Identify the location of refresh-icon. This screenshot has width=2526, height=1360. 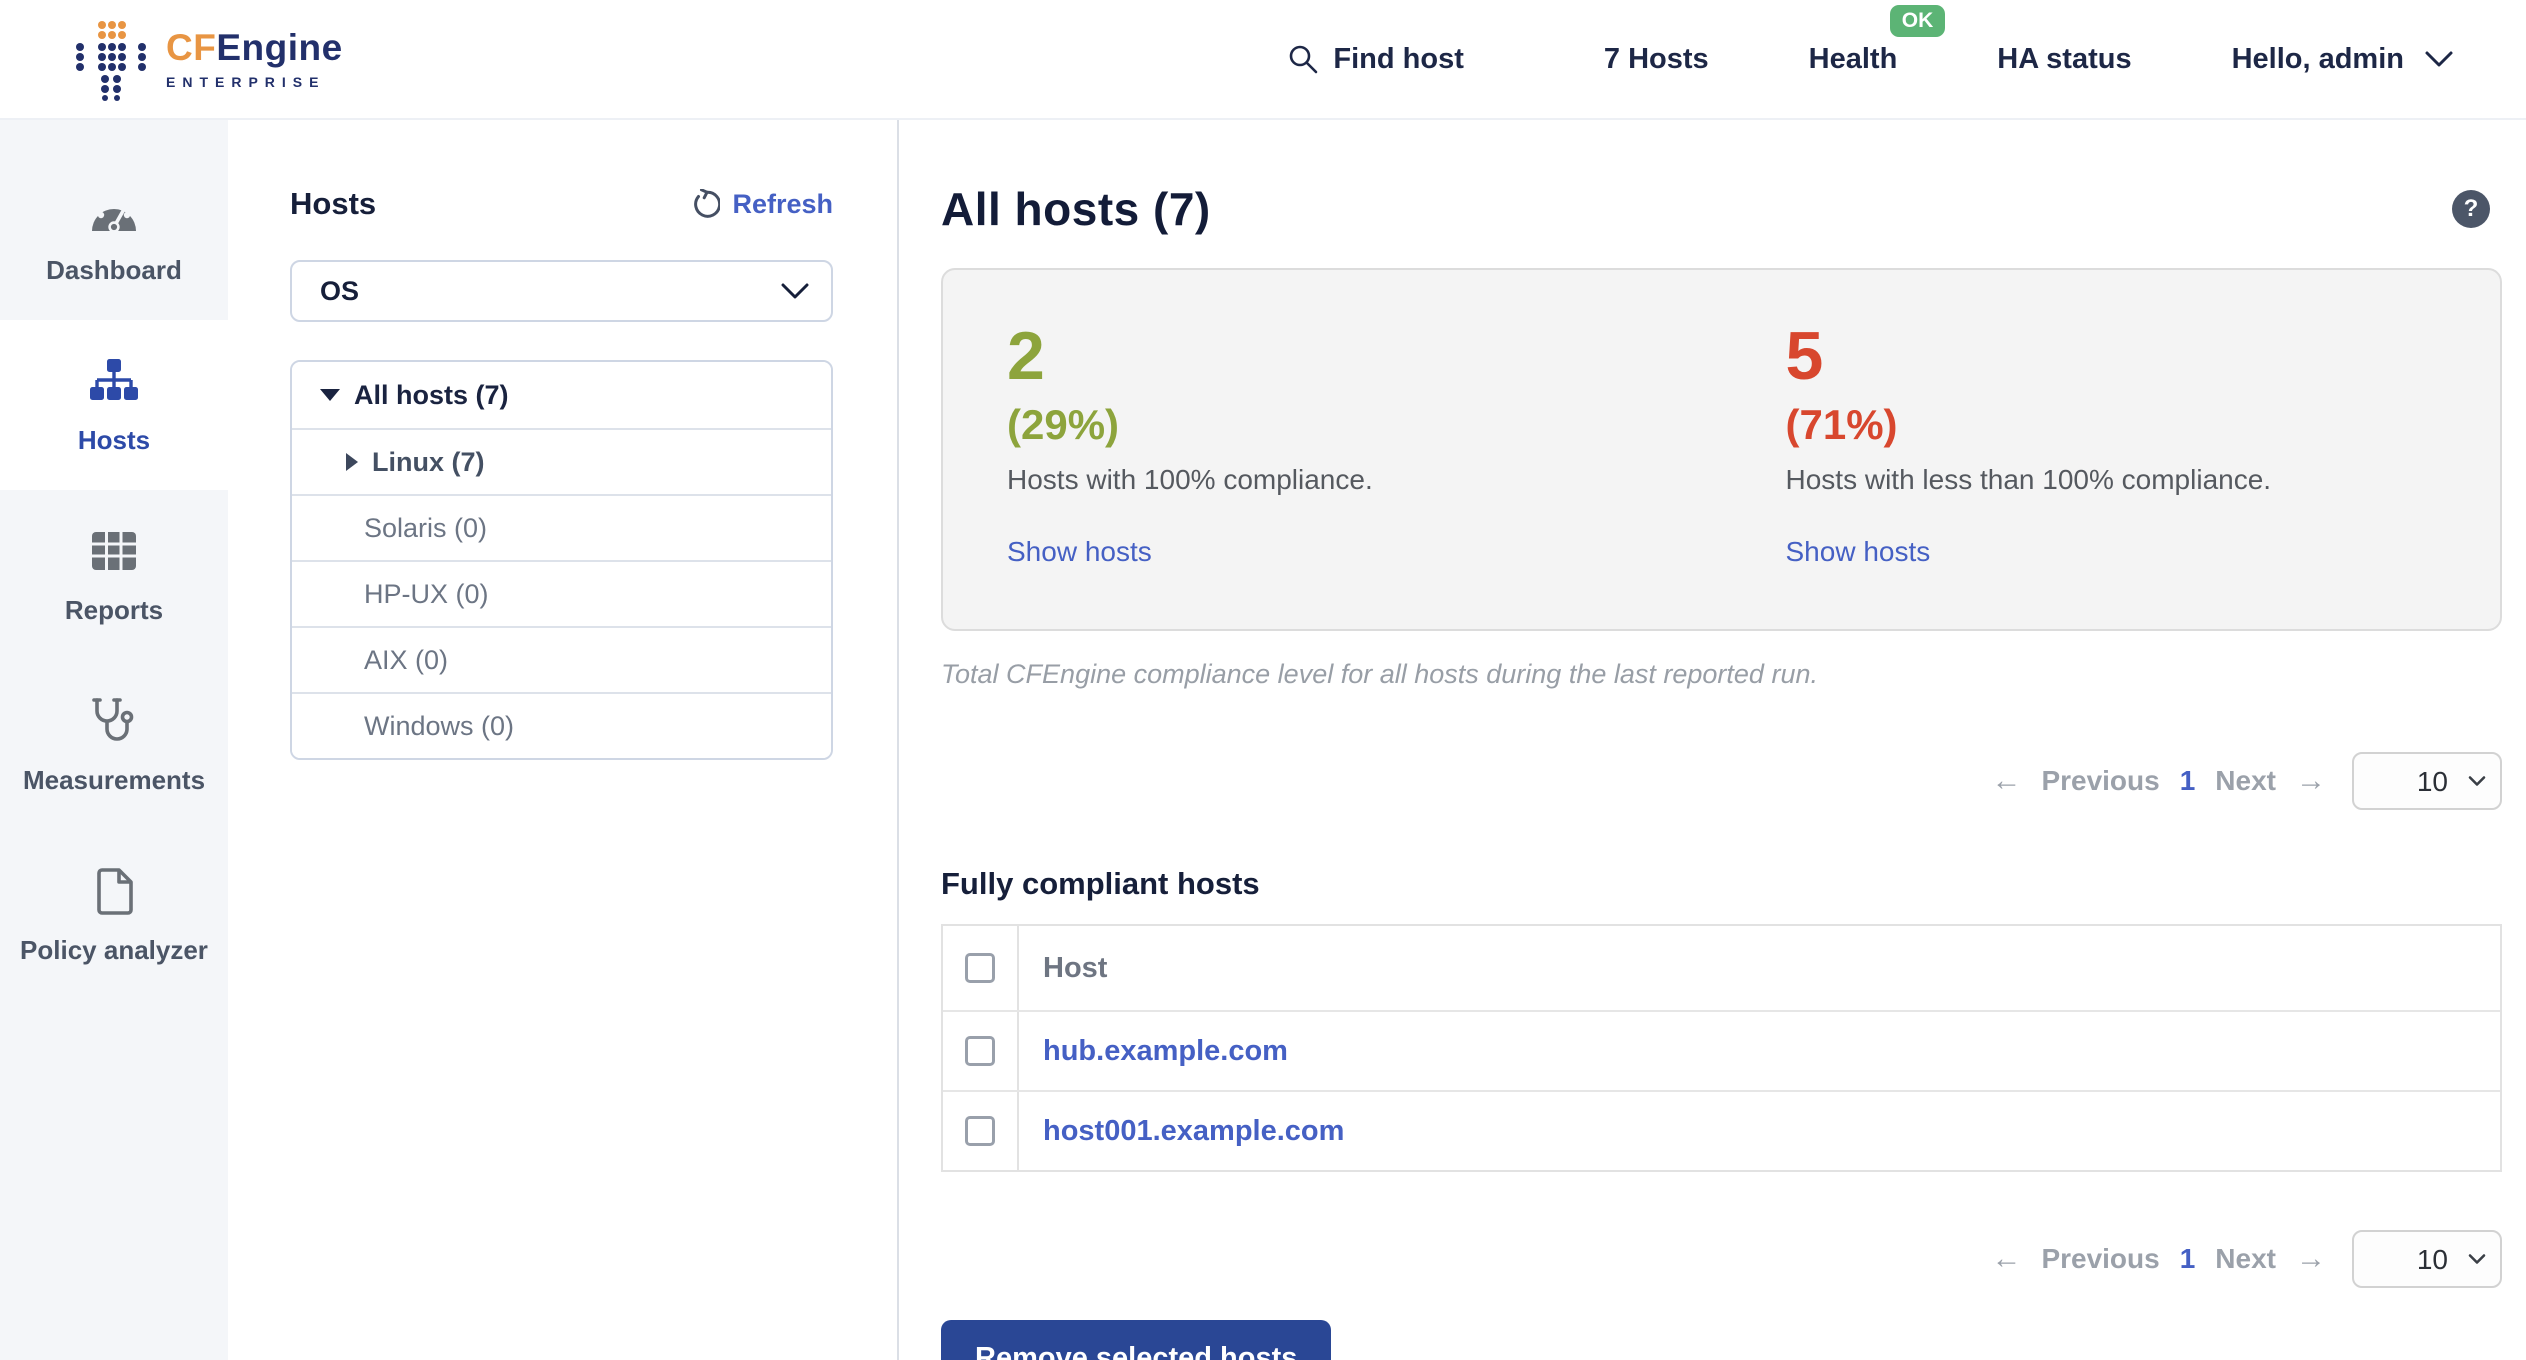
(705, 204).